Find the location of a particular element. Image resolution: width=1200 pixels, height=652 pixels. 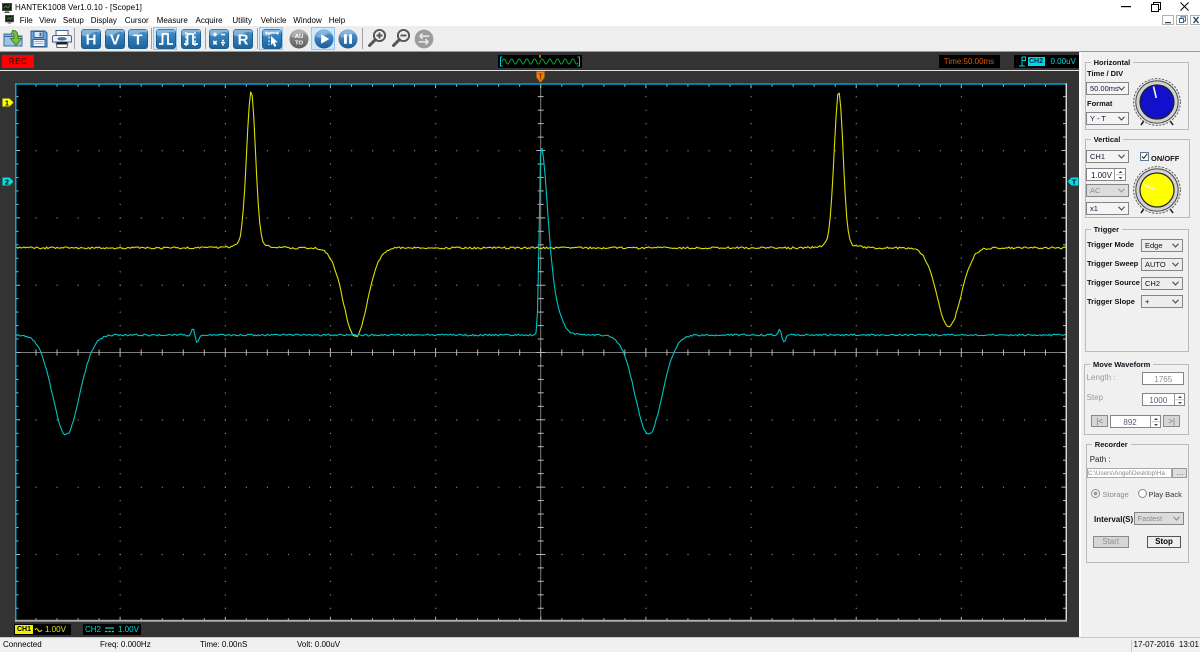

svg-text: 1 is located at coordinates (7, 102).